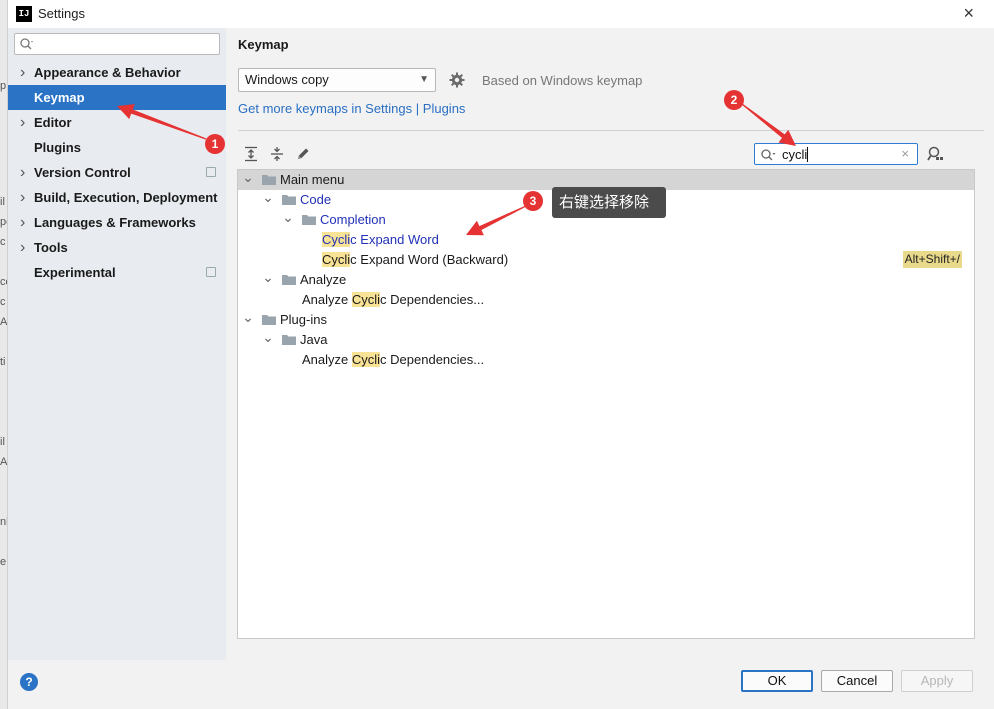 This screenshot has height=709, width=994. Describe the element at coordinates (57, 147) in the screenshot. I see `sidebar-item-label: Plugins` at that location.